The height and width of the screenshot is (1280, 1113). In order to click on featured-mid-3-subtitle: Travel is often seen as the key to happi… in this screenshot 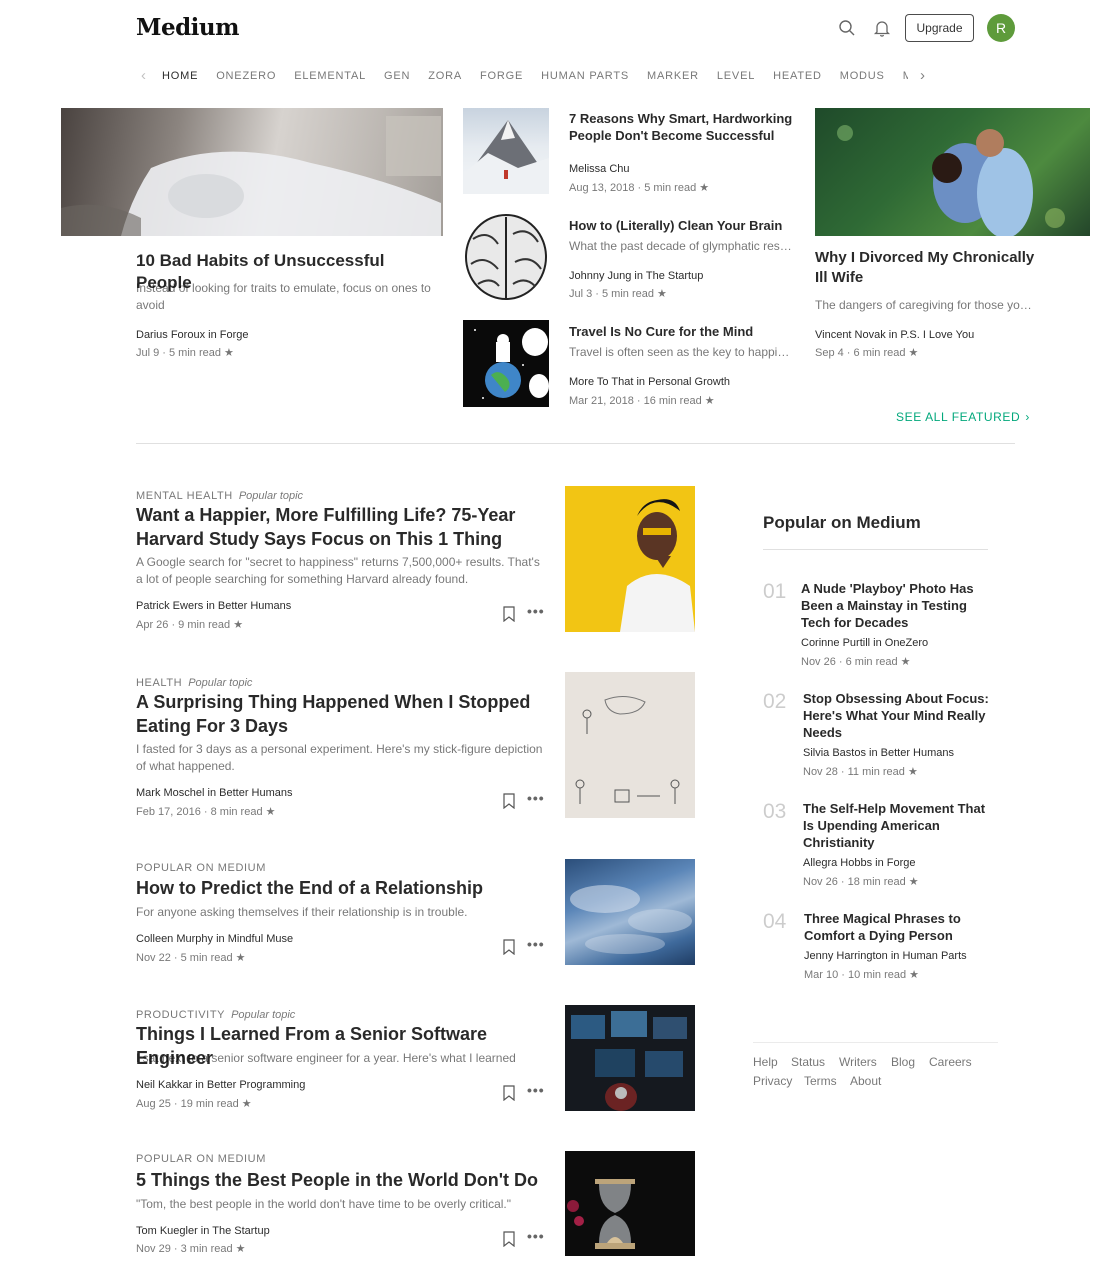, I will do `click(682, 352)`.